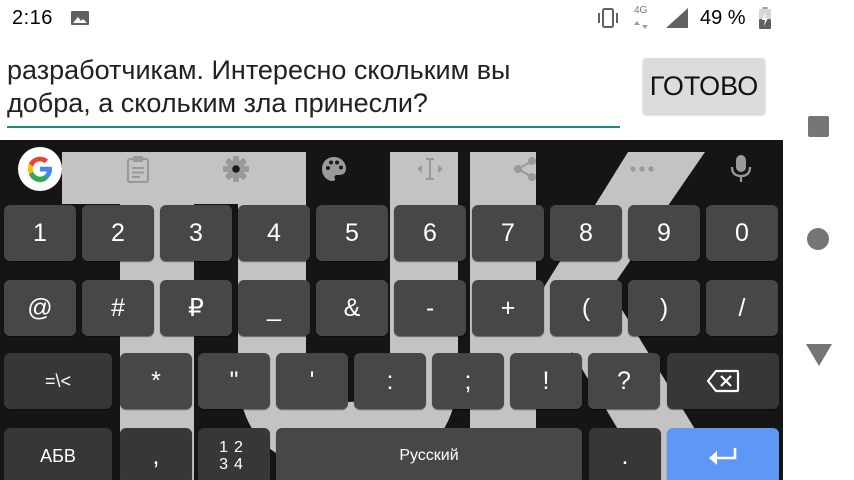 The height and width of the screenshot is (480, 854). I want to click on key-6: 6, so click(430, 233).